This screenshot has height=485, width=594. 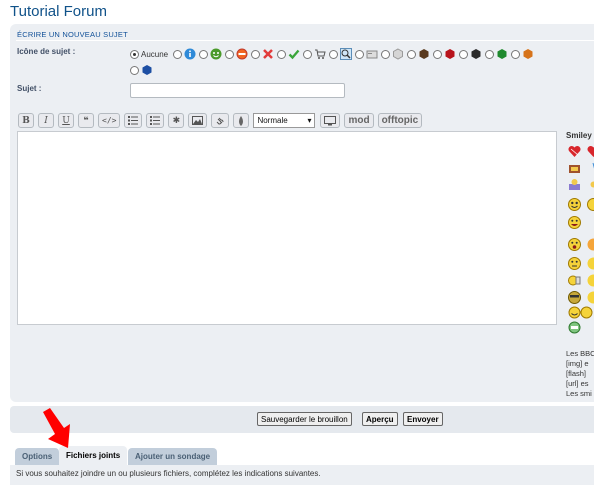 I want to click on list-item-button: ✱, so click(x=176, y=120).